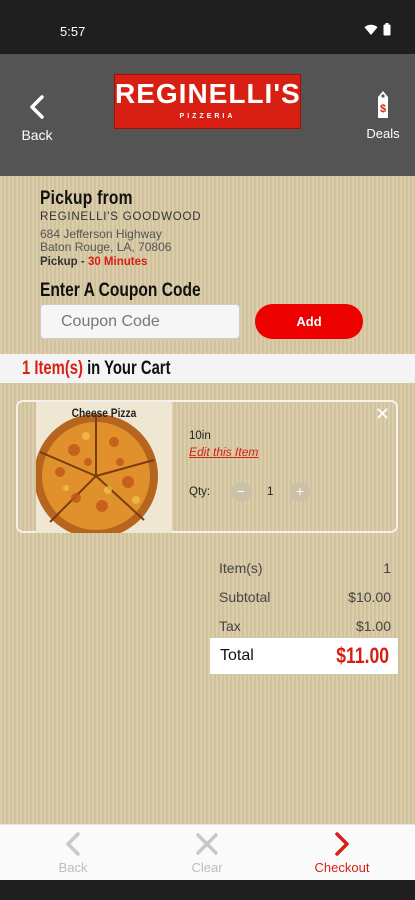  What do you see at coordinates (52, 368) in the screenshot?
I see `cart-count: 1 Item(s)` at bounding box center [52, 368].